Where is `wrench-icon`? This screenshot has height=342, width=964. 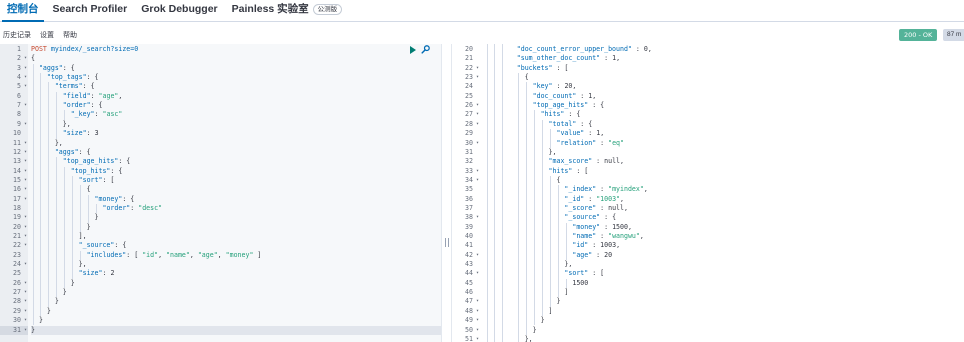 wrench-icon is located at coordinates (425, 49).